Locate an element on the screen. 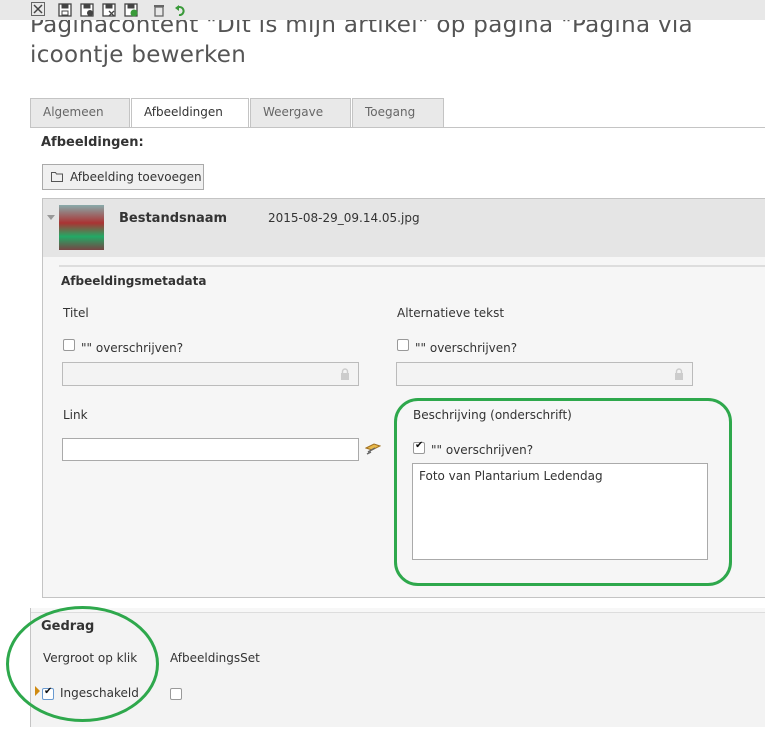 Image resolution: width=765 pixels, height=729 pixels. file-name-value: 2015-08-29_09.14.05.jpg is located at coordinates (344, 218).